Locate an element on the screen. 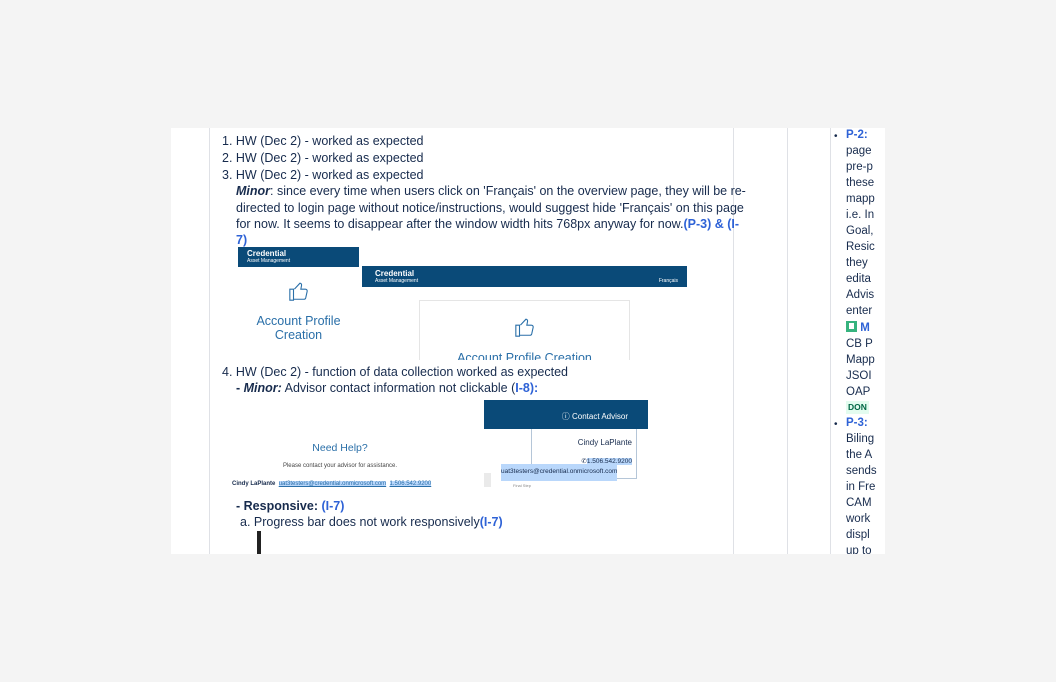 The height and width of the screenshot is (682, 1056). jira-issue-link: M is located at coordinates (858, 329).